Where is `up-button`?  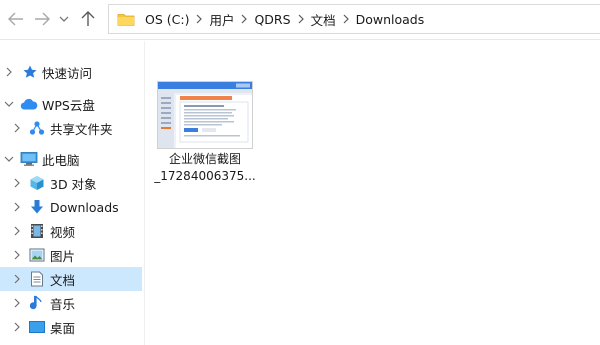 up-button is located at coordinates (88, 19).